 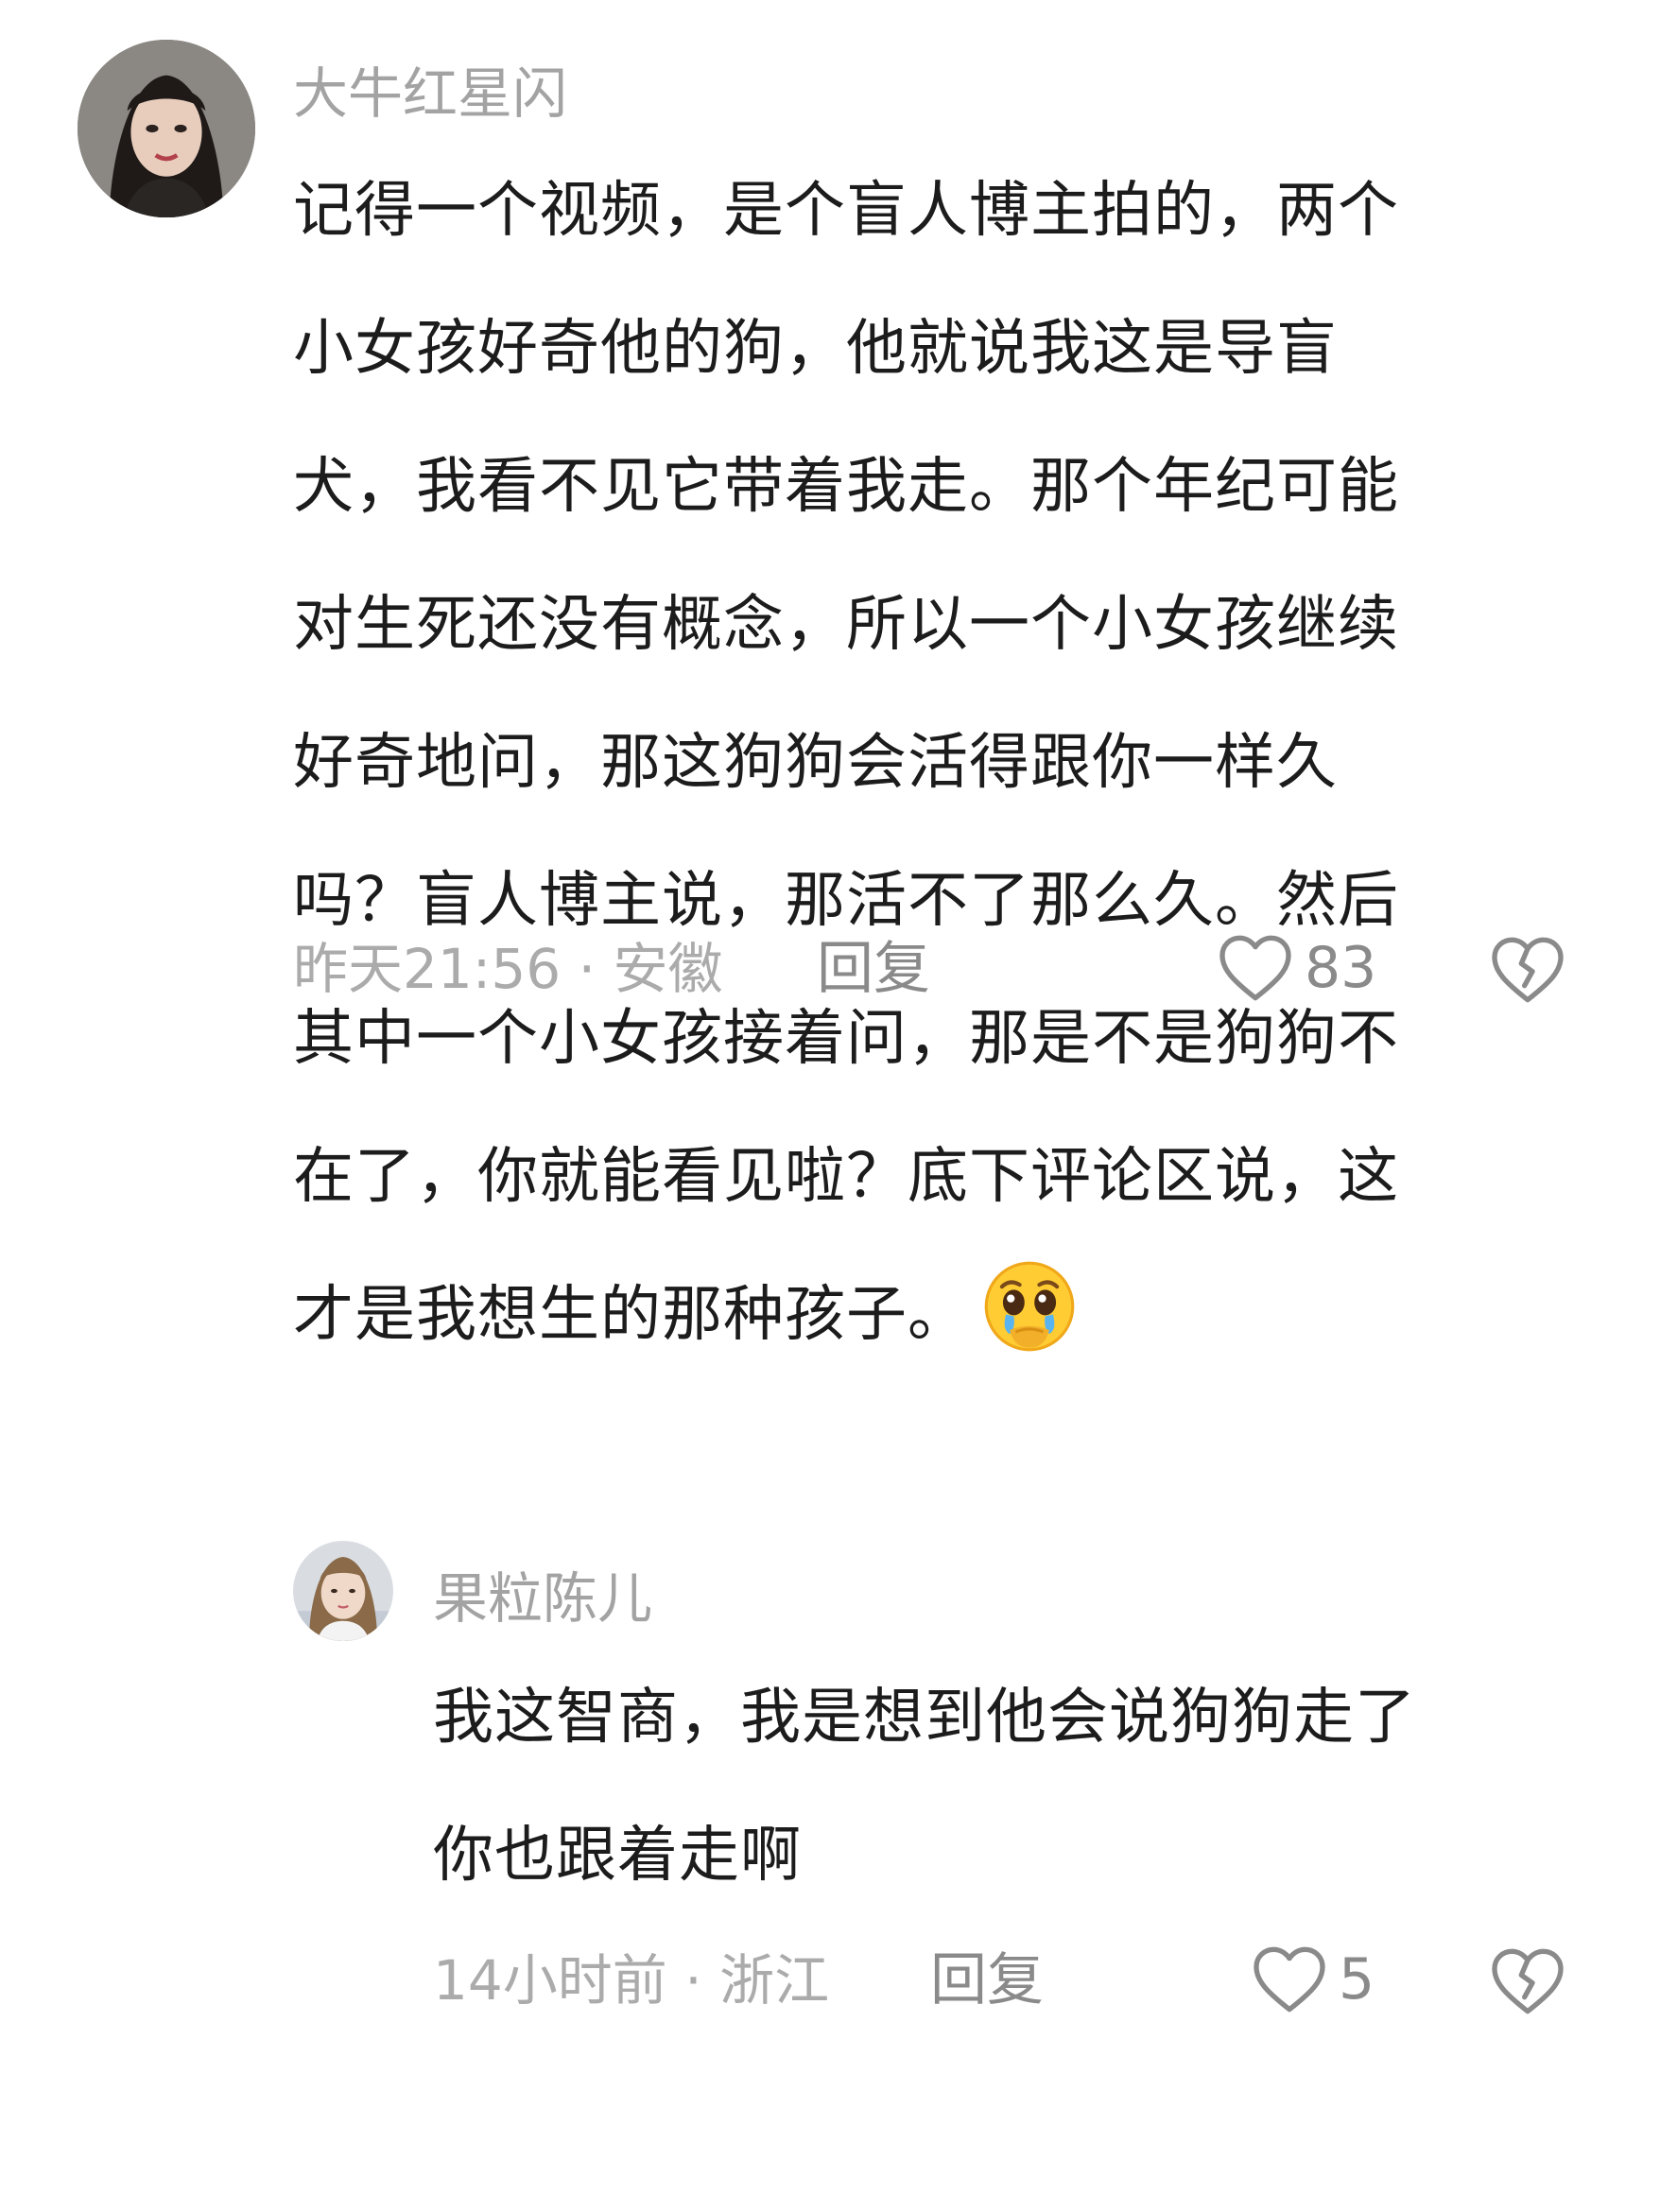 I want to click on replier-username: 果粒陈儿, so click(x=543, y=1598).